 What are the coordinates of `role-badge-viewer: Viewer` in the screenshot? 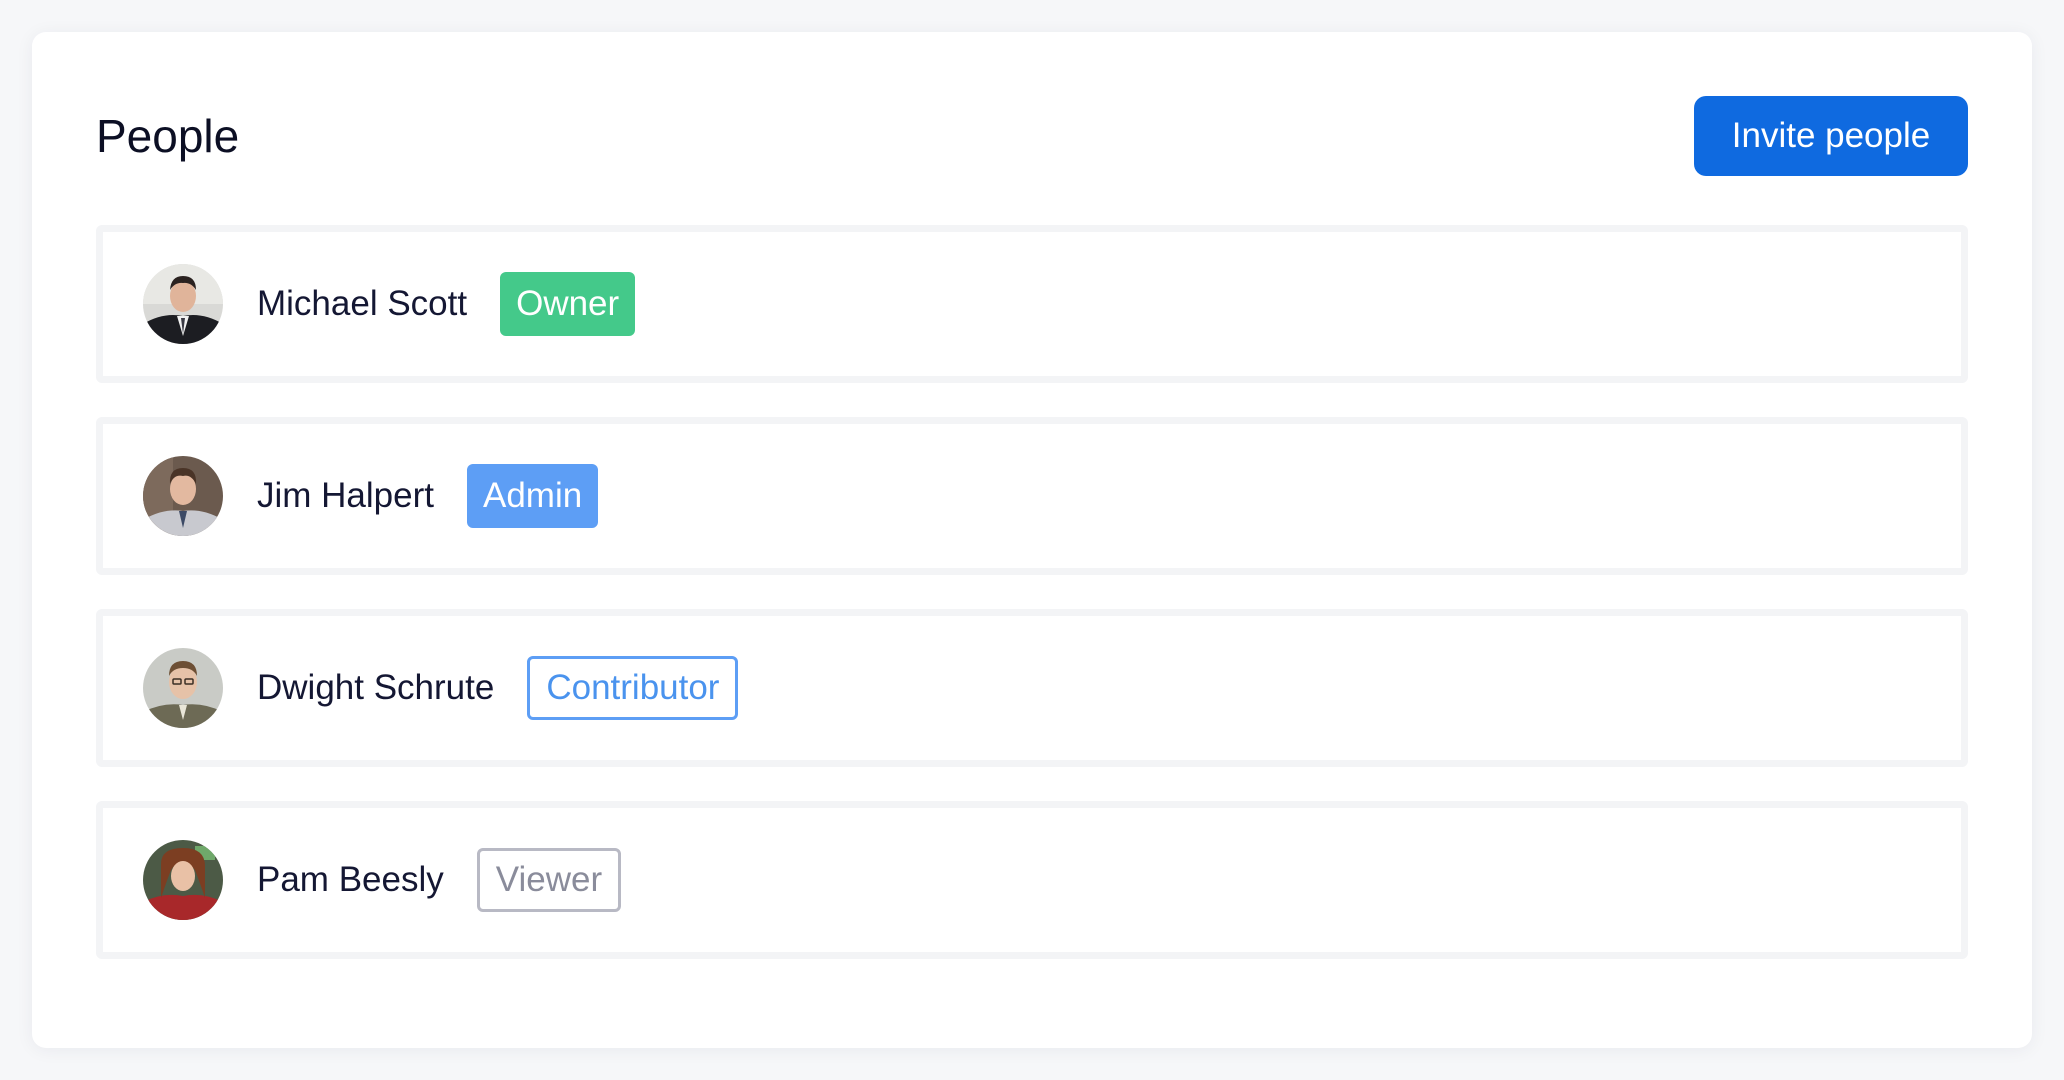 It's located at (549, 880).